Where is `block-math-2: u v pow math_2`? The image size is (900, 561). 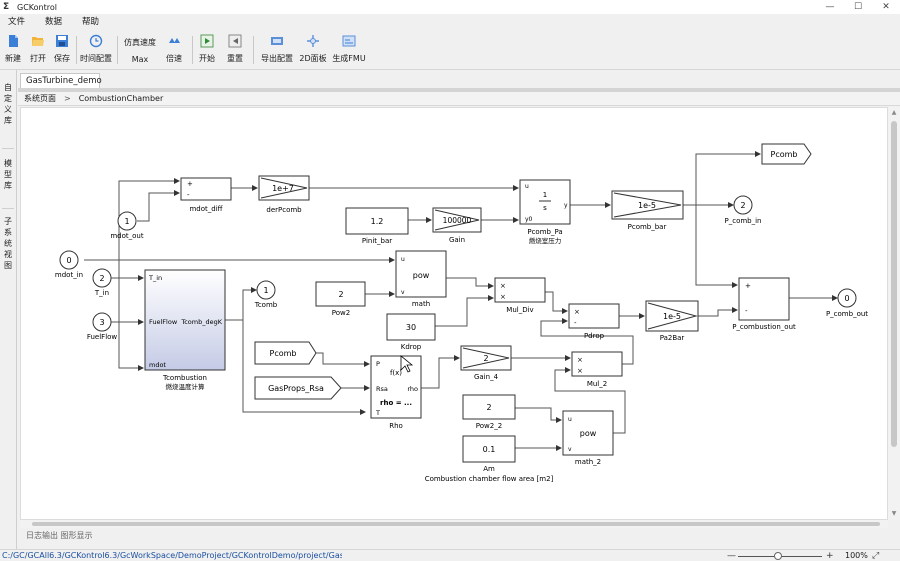 block-math-2: u v pow math_2 is located at coordinates (588, 438).